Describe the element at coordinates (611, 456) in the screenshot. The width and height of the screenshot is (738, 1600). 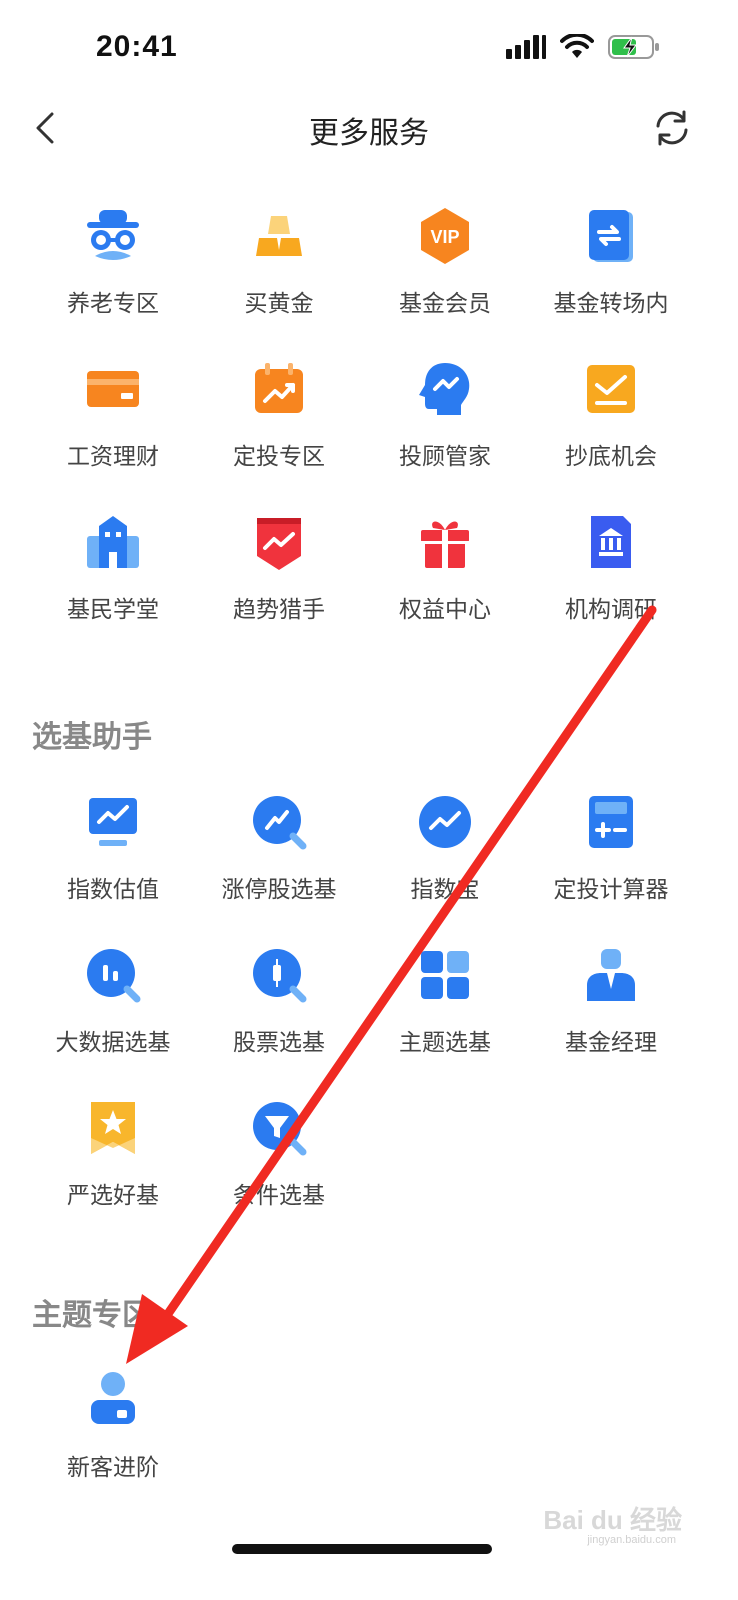
I see `service-label: 抄底机会` at that location.